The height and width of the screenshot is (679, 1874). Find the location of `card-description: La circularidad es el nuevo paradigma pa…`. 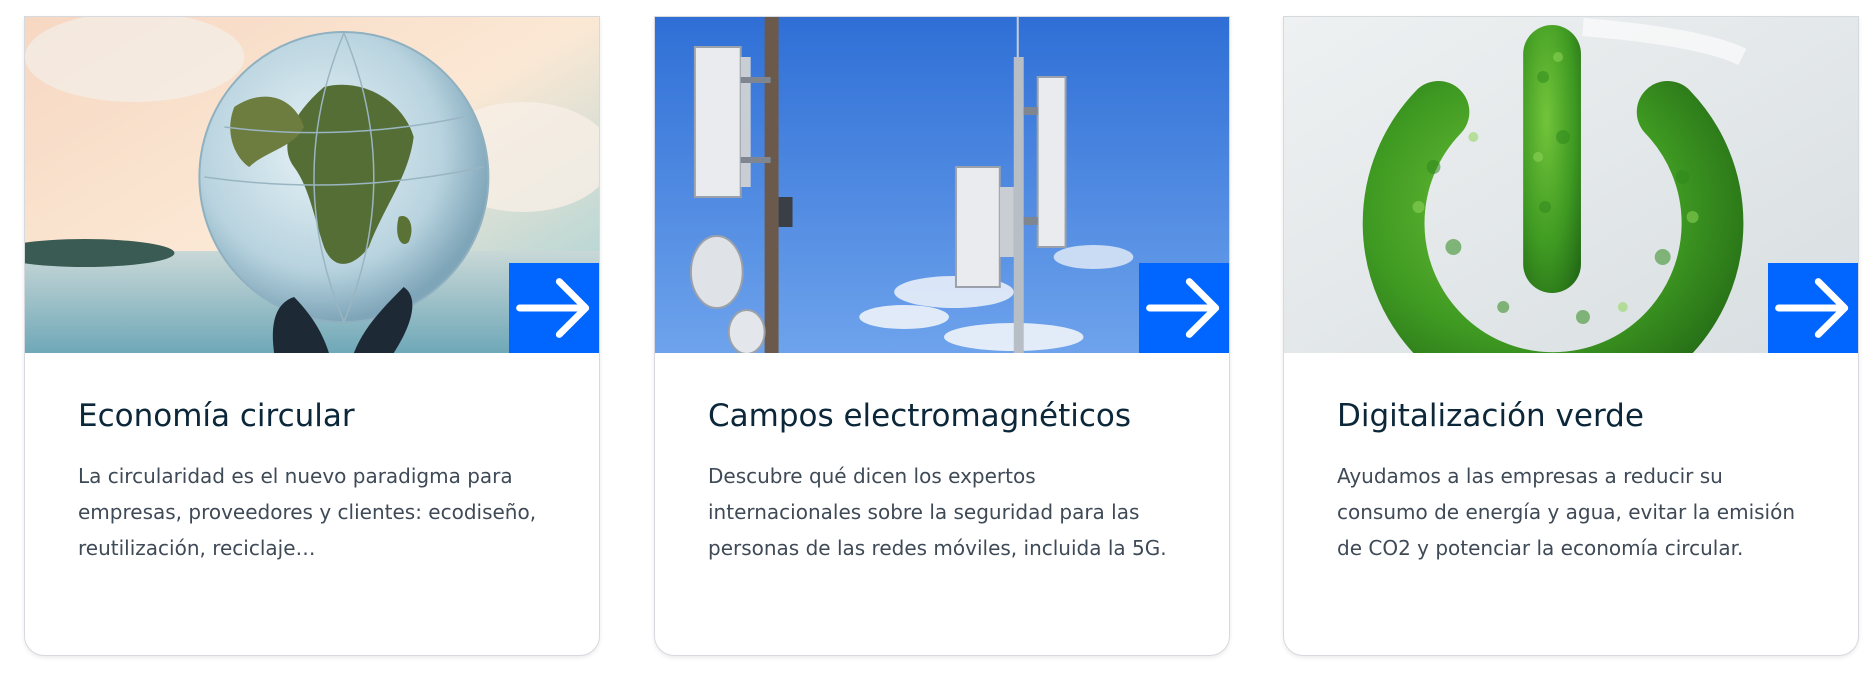

card-description: La circularidad es el nuevo paradigma pa… is located at coordinates (307, 512).